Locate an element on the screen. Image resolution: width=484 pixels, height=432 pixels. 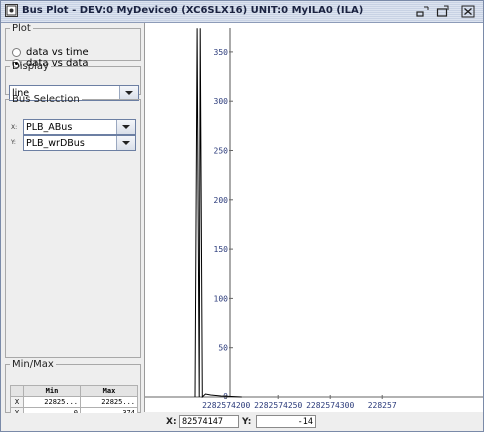
y-tick-label: 50 is located at coordinates (223, 348).